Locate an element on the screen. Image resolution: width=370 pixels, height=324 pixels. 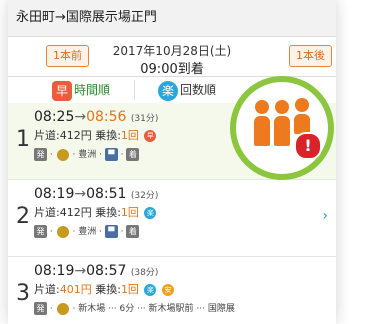
arrive-time: 08:51 is located at coordinates (106, 194).